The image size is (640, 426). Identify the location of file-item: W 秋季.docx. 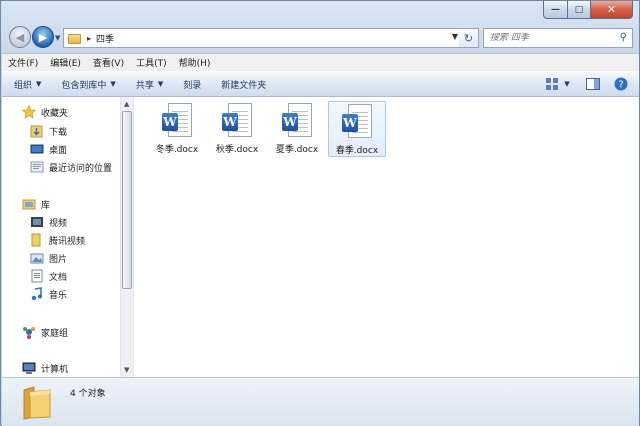
(237, 129).